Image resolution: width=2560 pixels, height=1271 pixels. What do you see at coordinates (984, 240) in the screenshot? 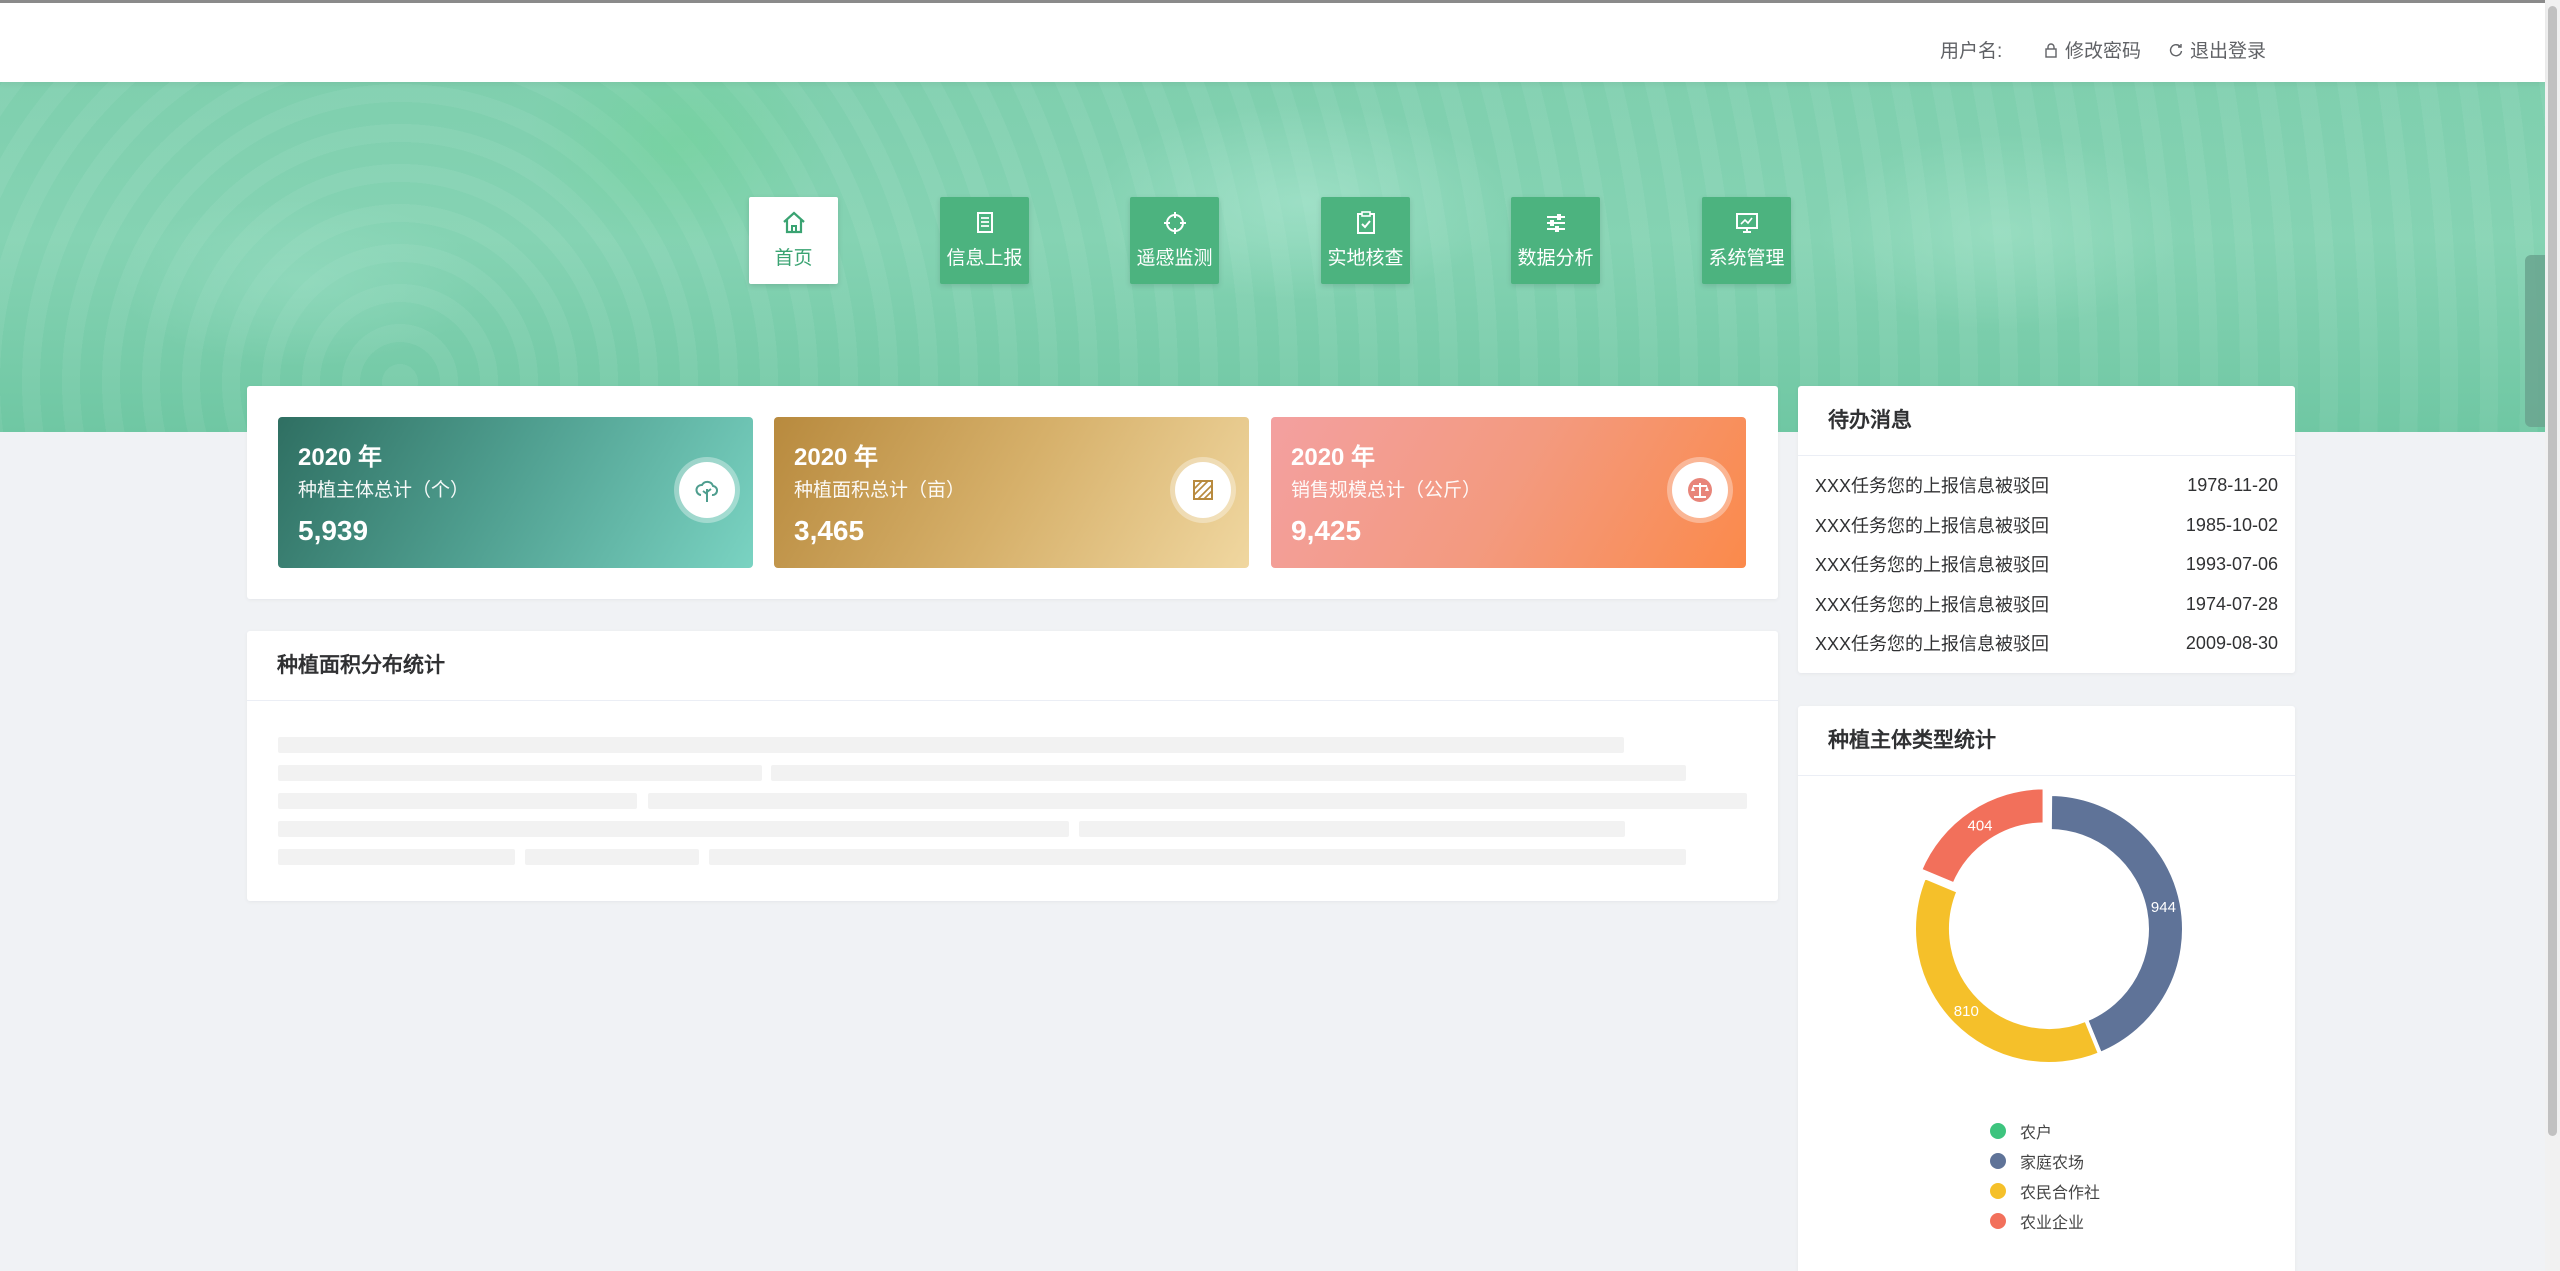
I see `nav-report: 信息上报` at bounding box center [984, 240].